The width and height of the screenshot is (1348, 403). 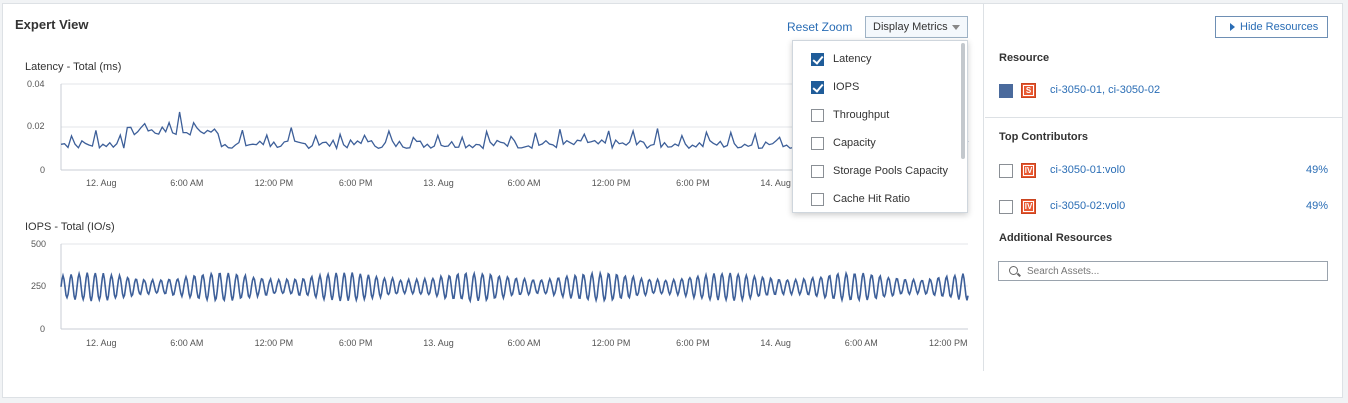 What do you see at coordinates (872, 199) in the screenshot?
I see `metric-option-label: Cache Hit Ratio` at bounding box center [872, 199].